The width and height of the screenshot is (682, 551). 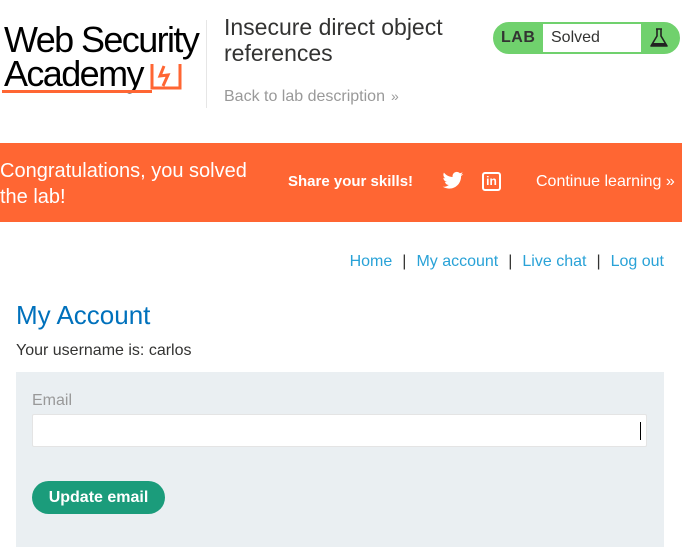 I want to click on nav-log-out-link: Log out, so click(x=637, y=261).